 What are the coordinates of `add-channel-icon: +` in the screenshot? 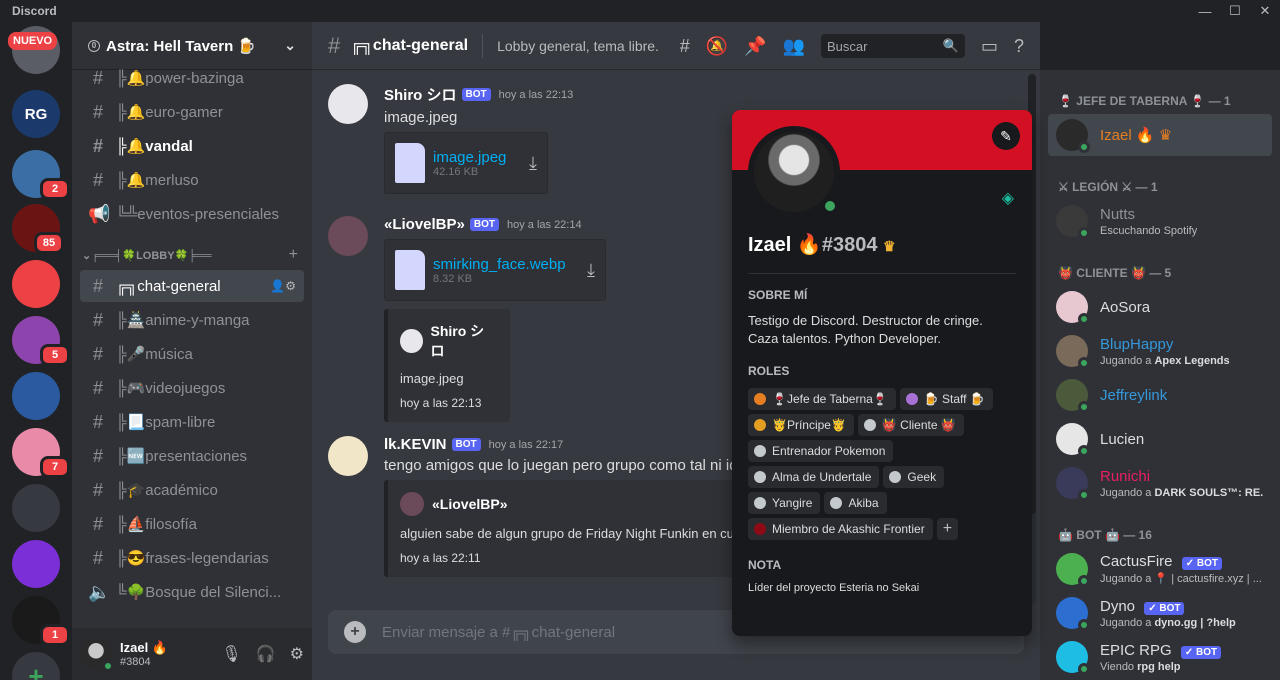 It's located at (293, 255).